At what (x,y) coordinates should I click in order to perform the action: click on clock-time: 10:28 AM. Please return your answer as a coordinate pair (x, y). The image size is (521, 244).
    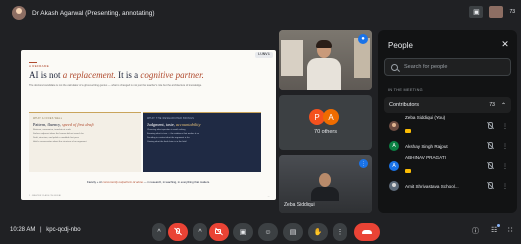
    Looking at the image, I should click on (23, 230).